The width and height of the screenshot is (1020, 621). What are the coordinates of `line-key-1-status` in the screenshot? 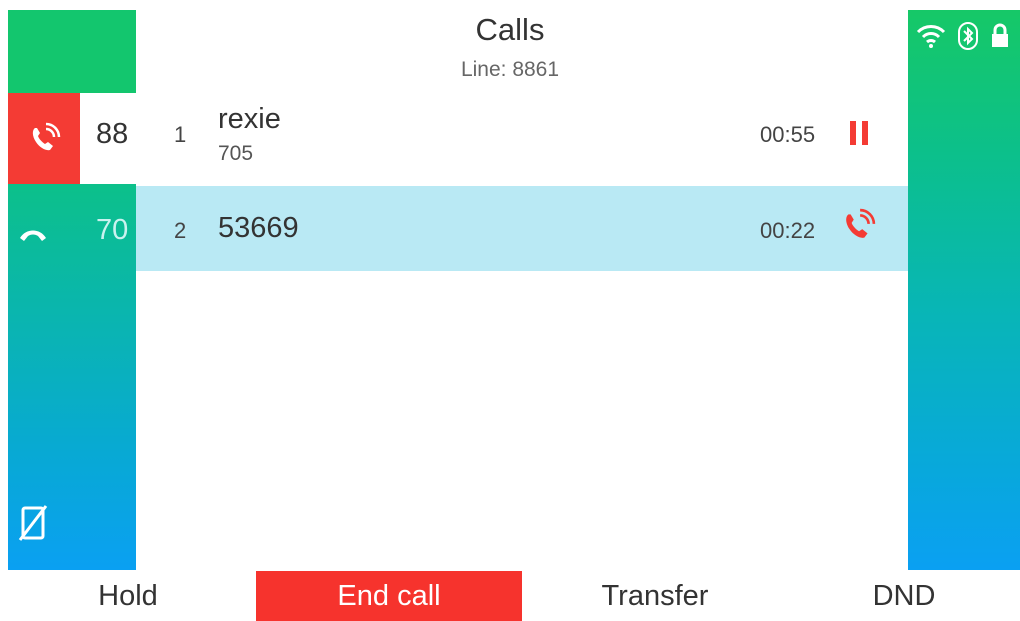 It's located at (44, 138).